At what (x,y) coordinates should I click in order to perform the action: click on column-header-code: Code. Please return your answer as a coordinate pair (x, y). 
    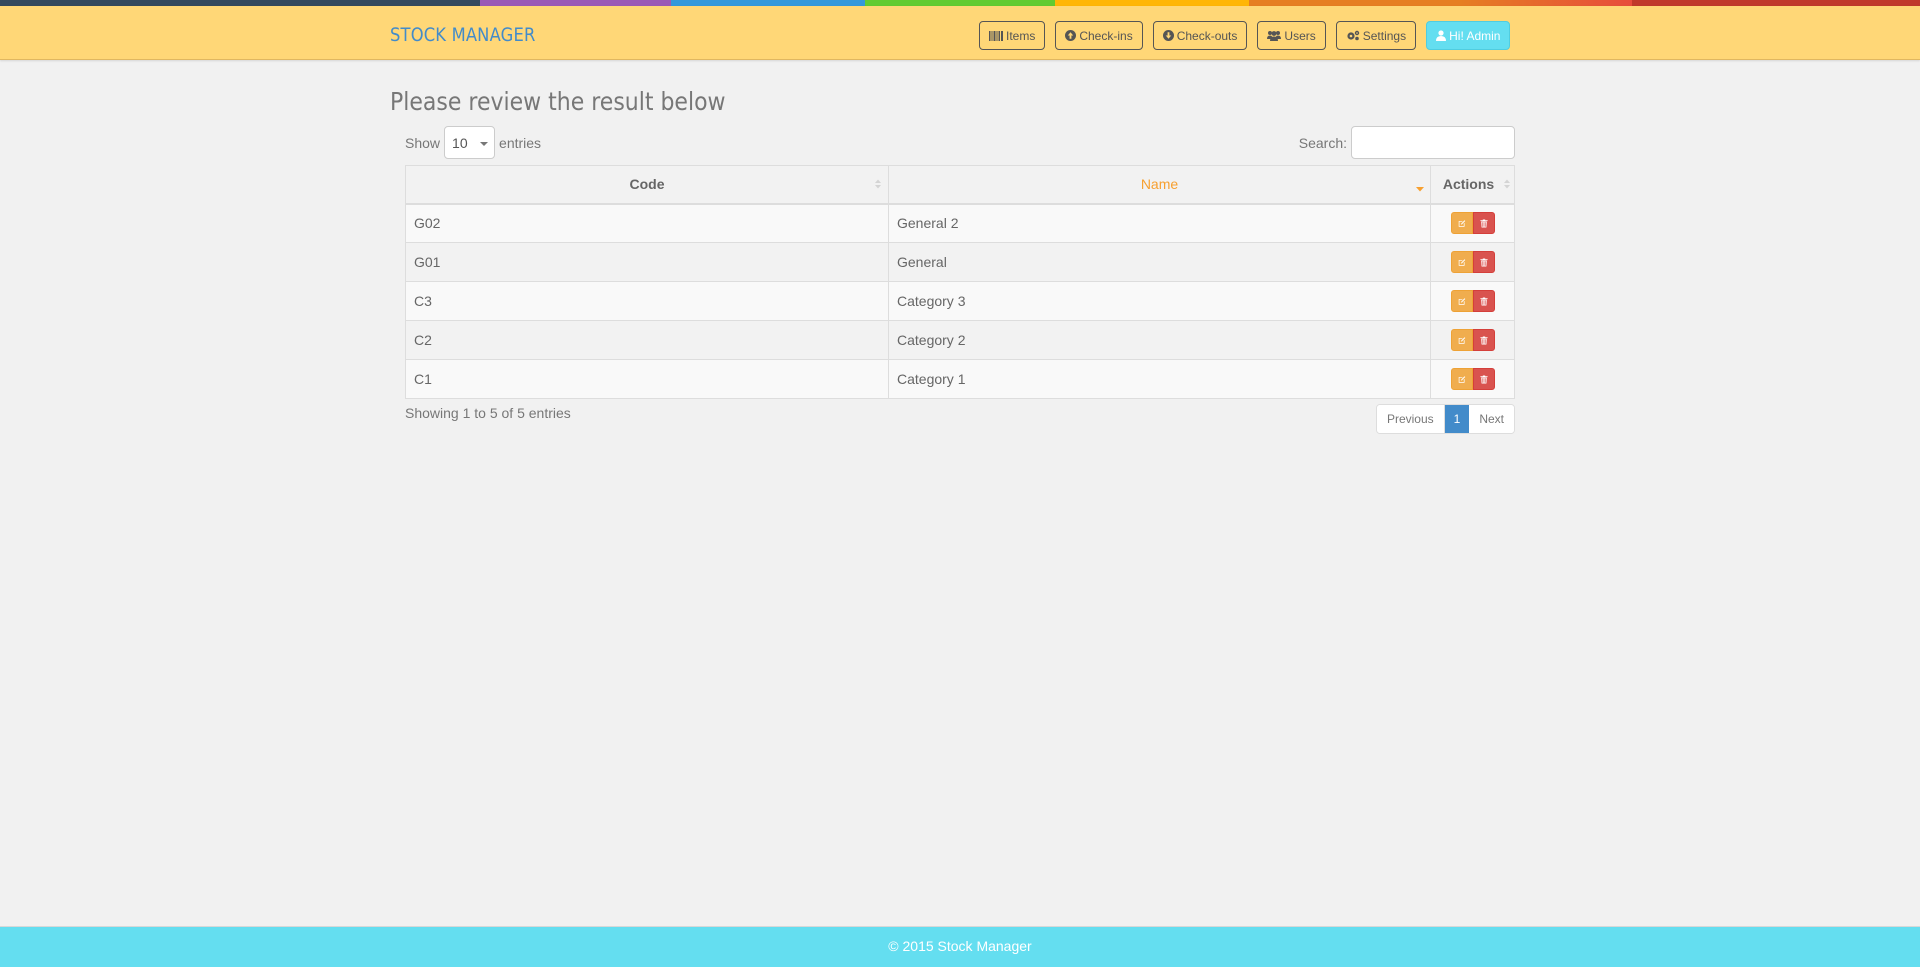
    Looking at the image, I should click on (647, 185).